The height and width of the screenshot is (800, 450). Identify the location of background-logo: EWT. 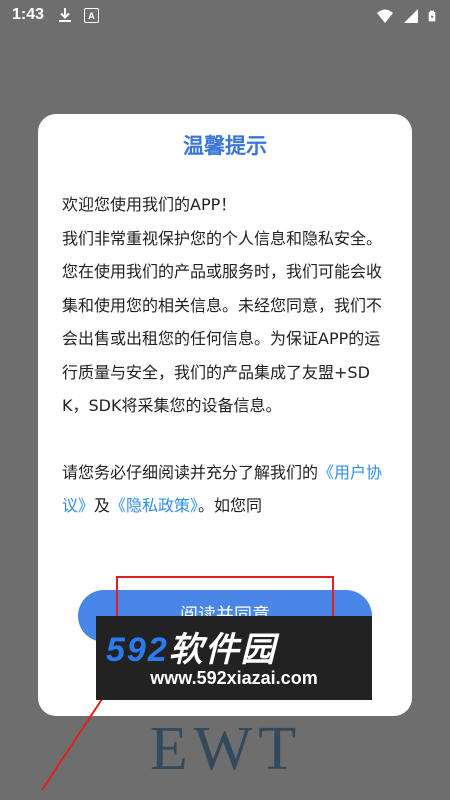
(226, 749).